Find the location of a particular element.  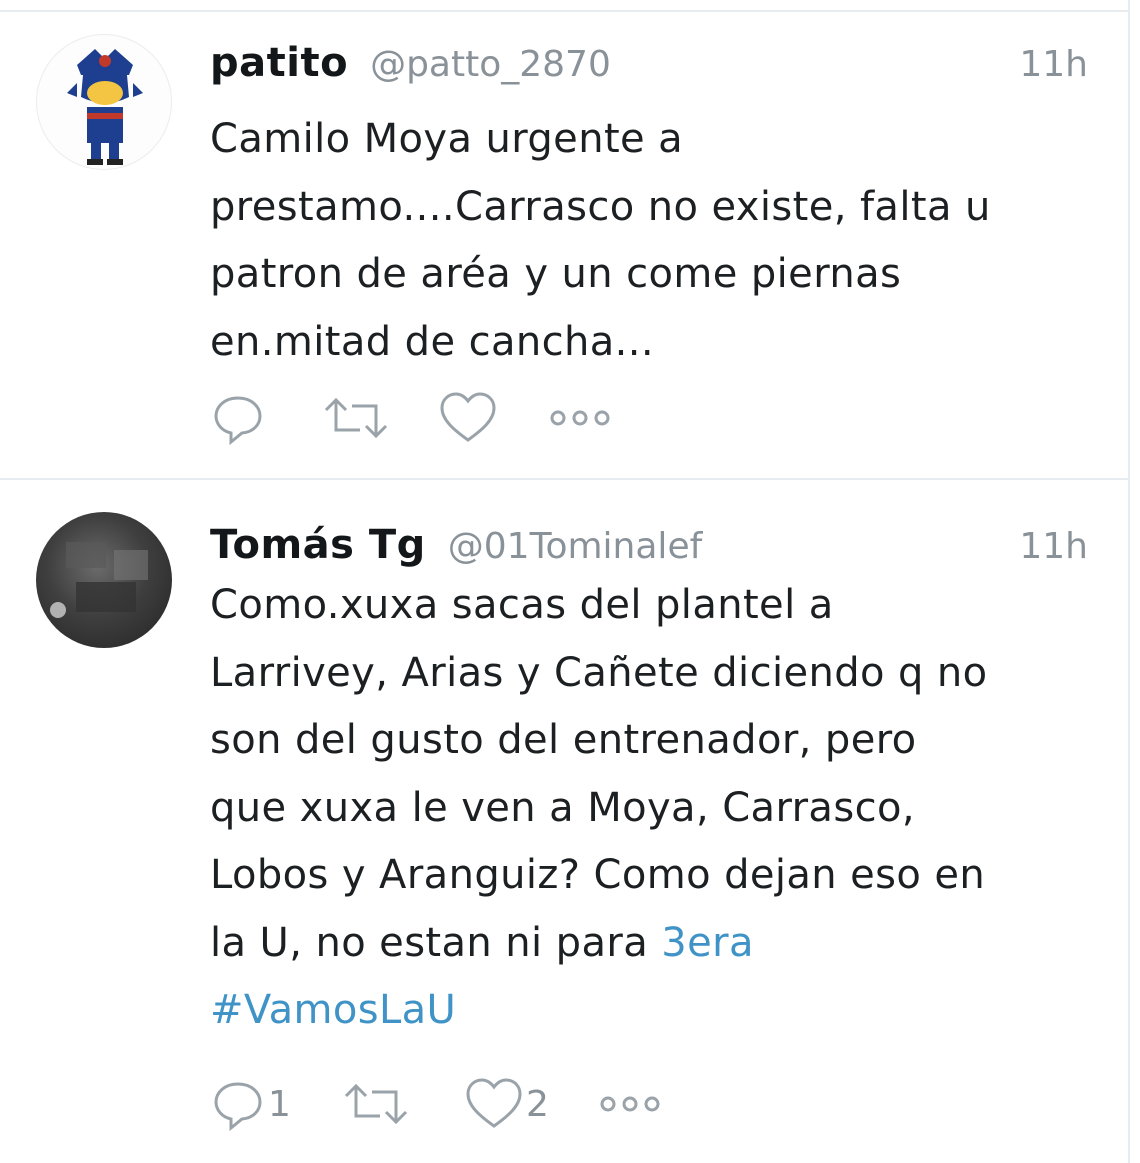

tweet-header: patito @patto_2870 11h is located at coordinates (649, 65).